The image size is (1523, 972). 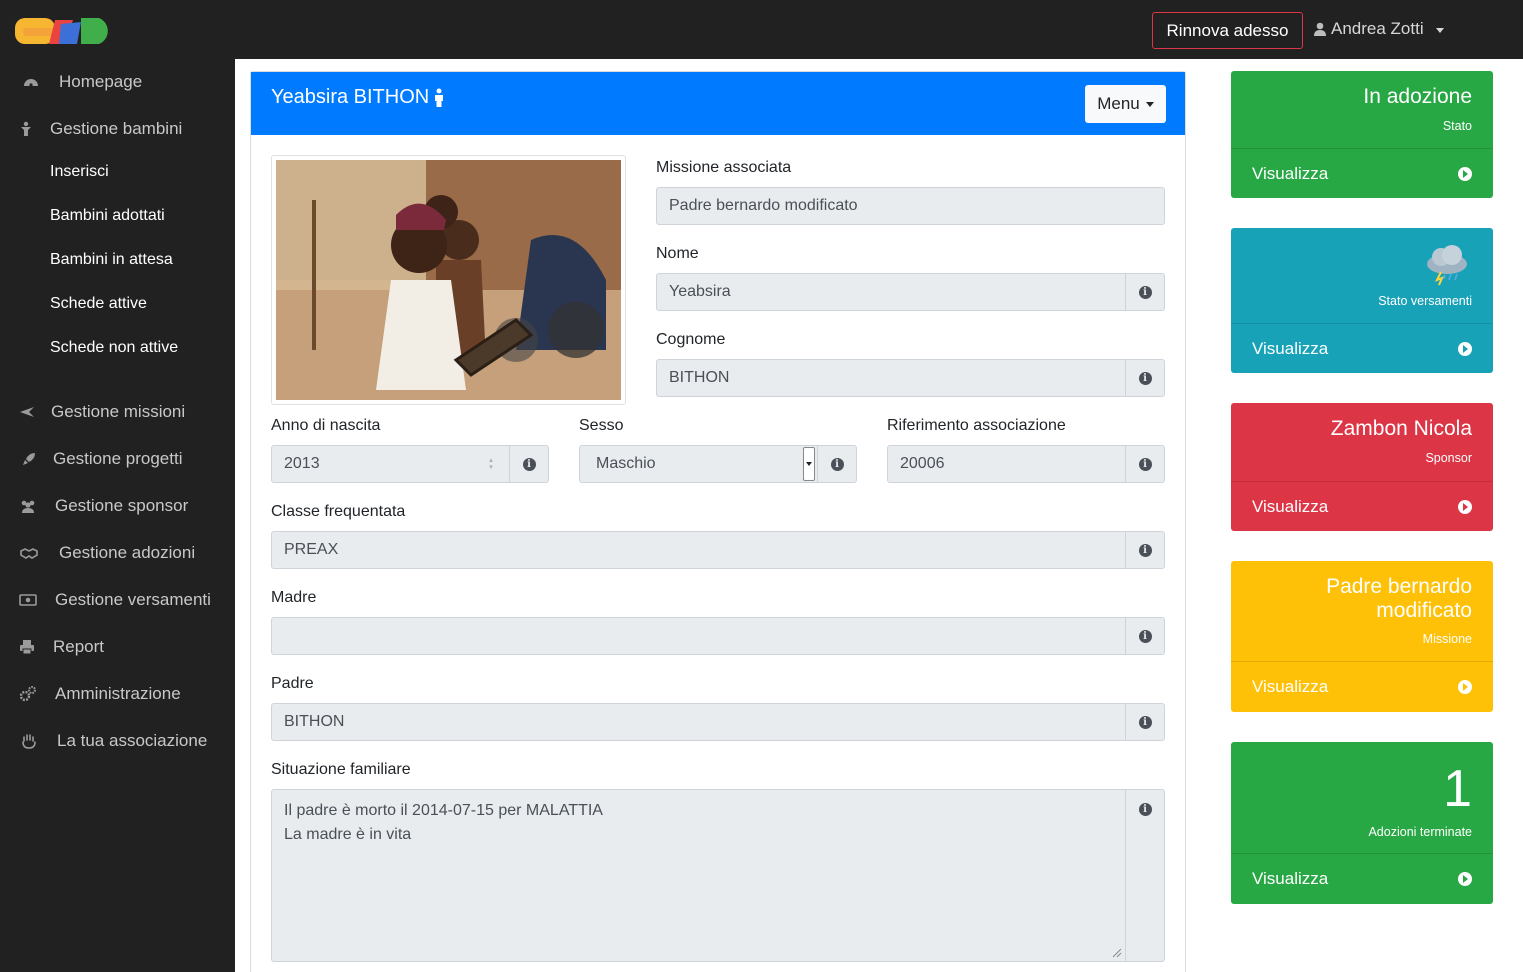 I want to click on child-photo, so click(x=448, y=280).